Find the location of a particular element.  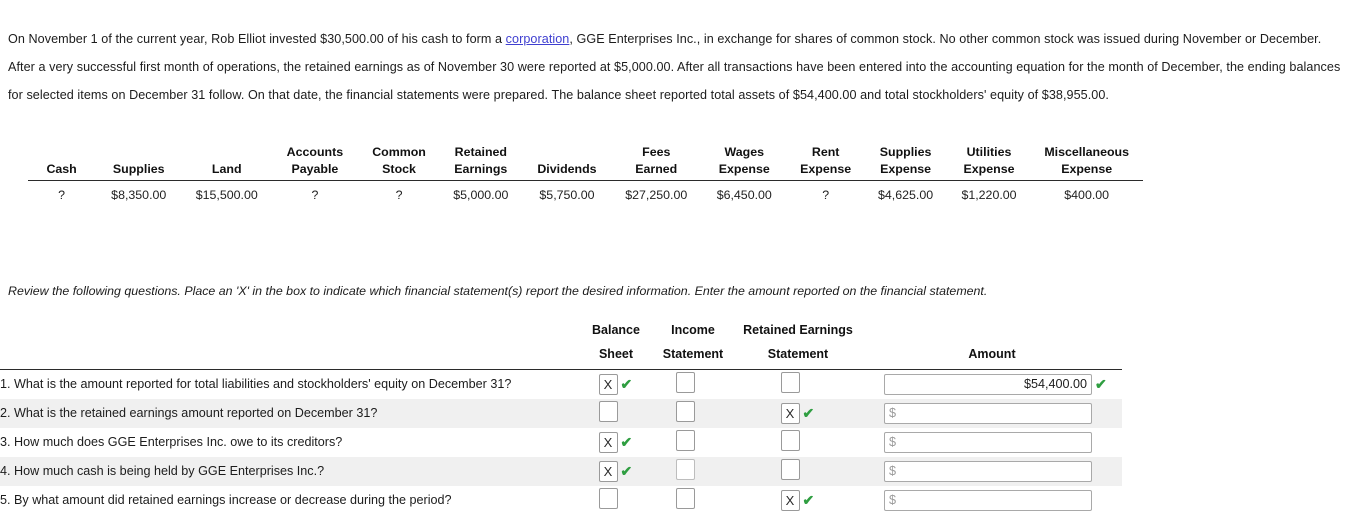

equation-col-header-line1: Common is located at coordinates (399, 152).